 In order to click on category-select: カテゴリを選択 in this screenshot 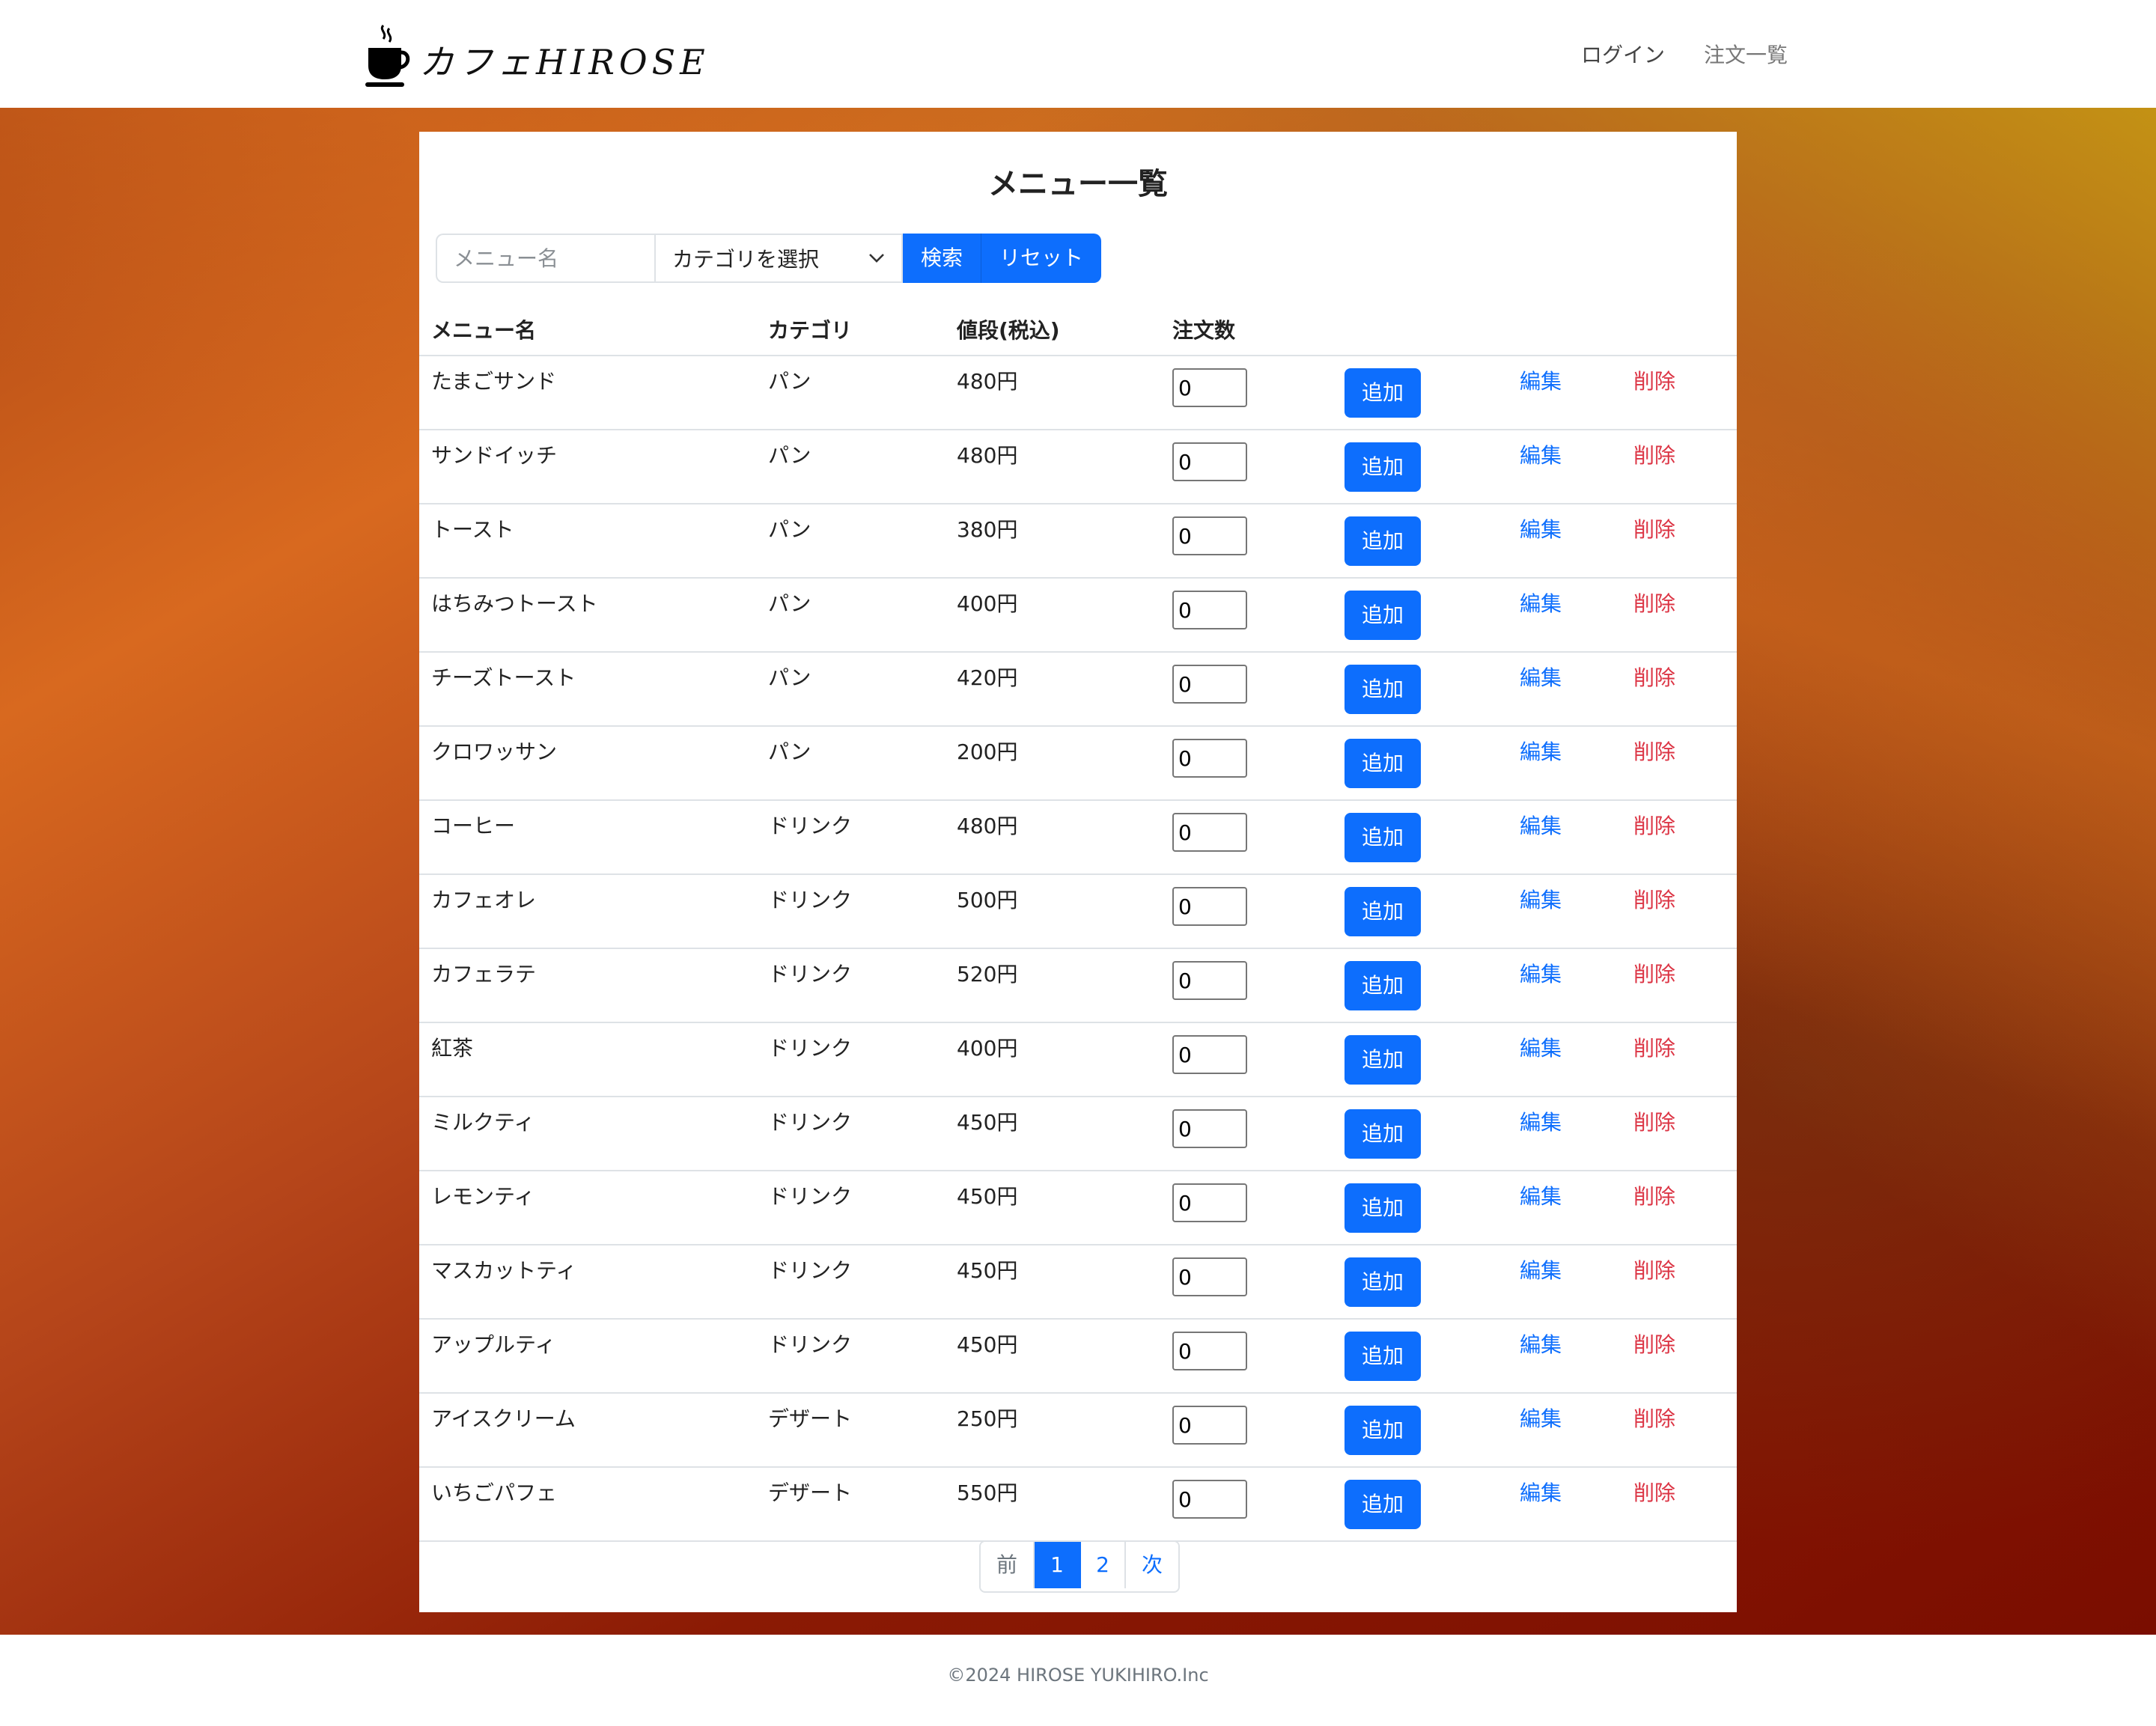, I will do `click(778, 258)`.